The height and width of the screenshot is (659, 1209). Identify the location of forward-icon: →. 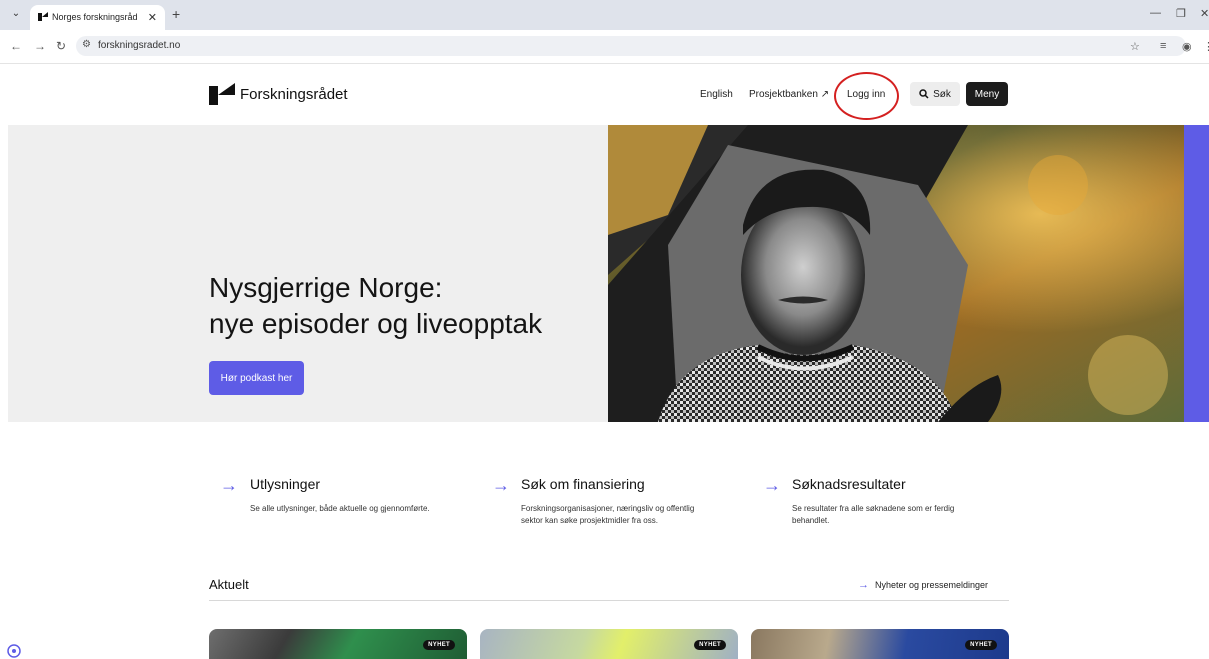
(40, 46).